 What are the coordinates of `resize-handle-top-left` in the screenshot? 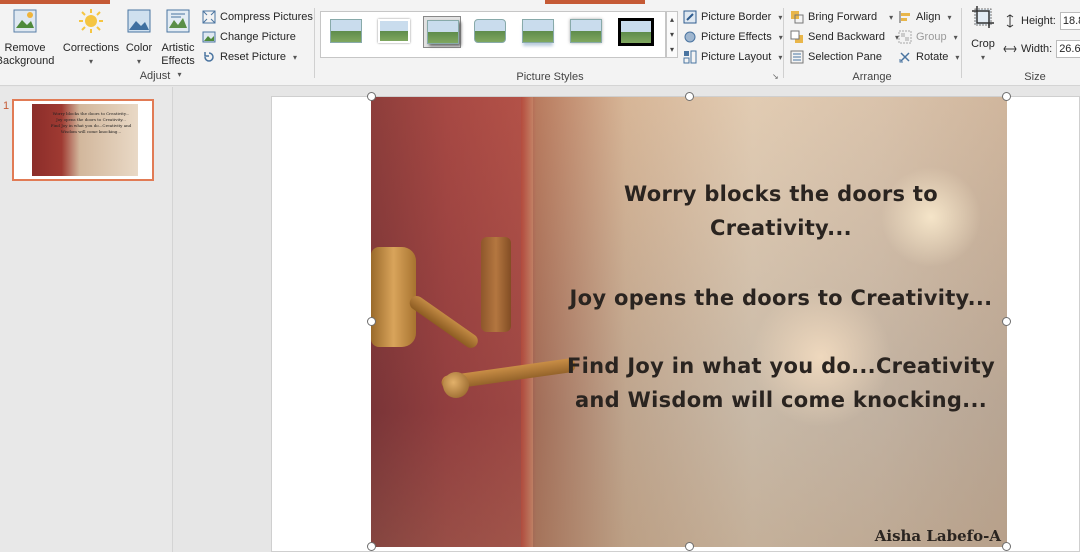 It's located at (371, 96).